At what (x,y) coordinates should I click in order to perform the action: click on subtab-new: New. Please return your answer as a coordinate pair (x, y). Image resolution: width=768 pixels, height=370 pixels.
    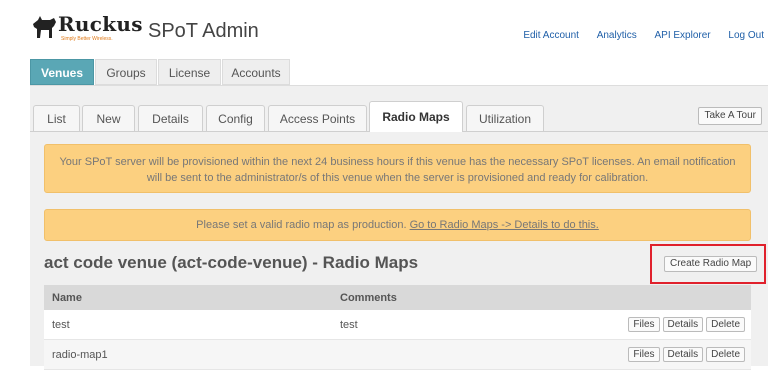
    Looking at the image, I should click on (108, 118).